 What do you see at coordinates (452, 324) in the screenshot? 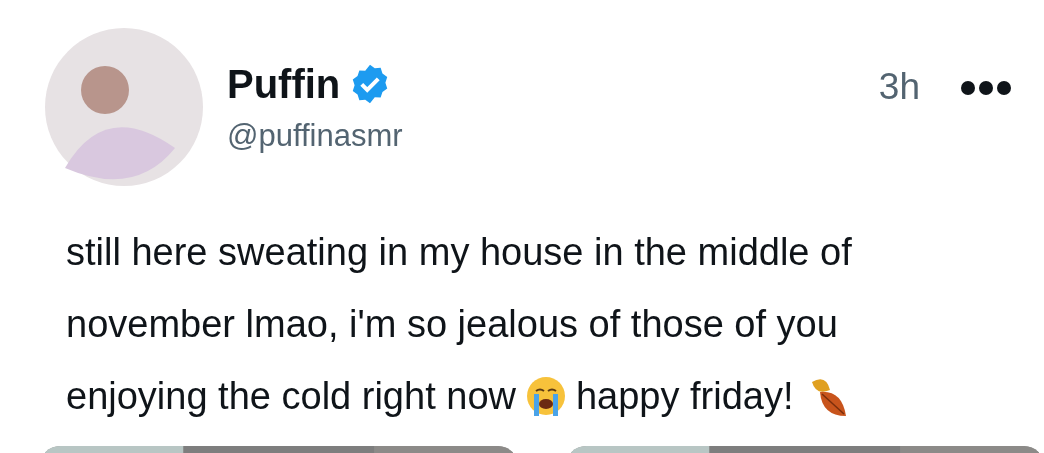
I see `post-text: november lmao, i'm so jealous of those of you` at bounding box center [452, 324].